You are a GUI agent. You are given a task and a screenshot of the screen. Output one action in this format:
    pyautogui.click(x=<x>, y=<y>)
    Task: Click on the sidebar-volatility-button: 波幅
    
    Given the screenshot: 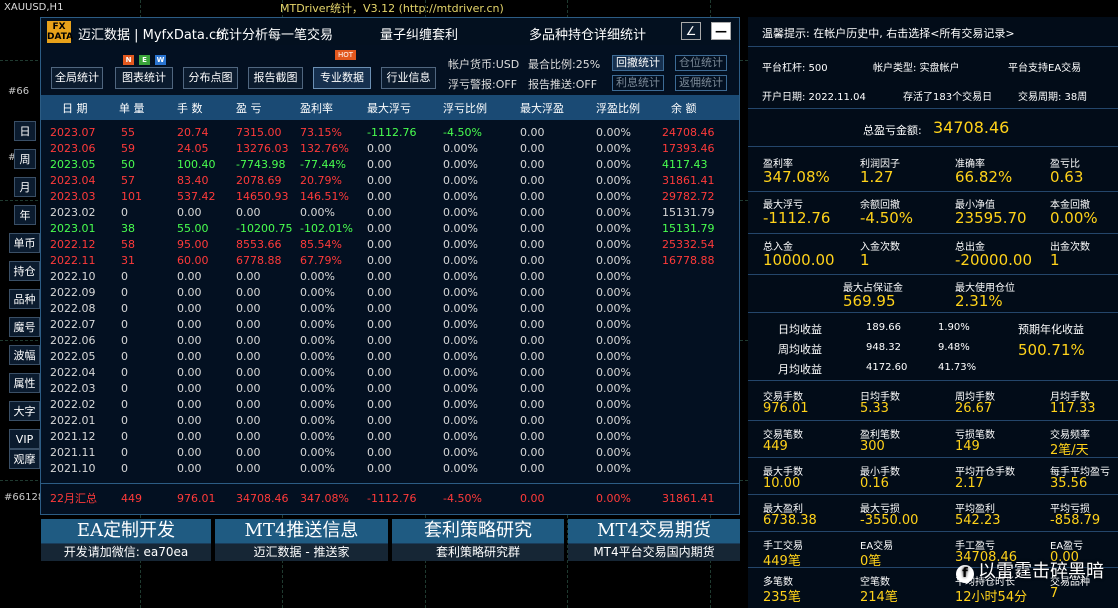 What is the action you would take?
    pyautogui.click(x=24, y=355)
    